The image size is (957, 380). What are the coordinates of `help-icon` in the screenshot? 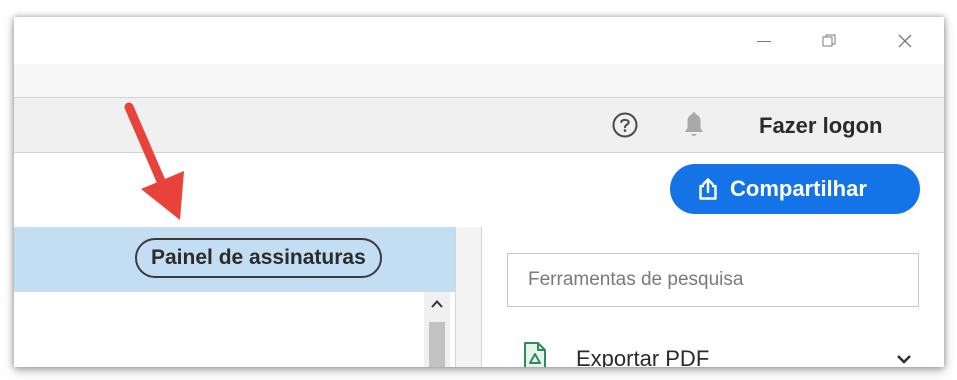 It's located at (625, 125).